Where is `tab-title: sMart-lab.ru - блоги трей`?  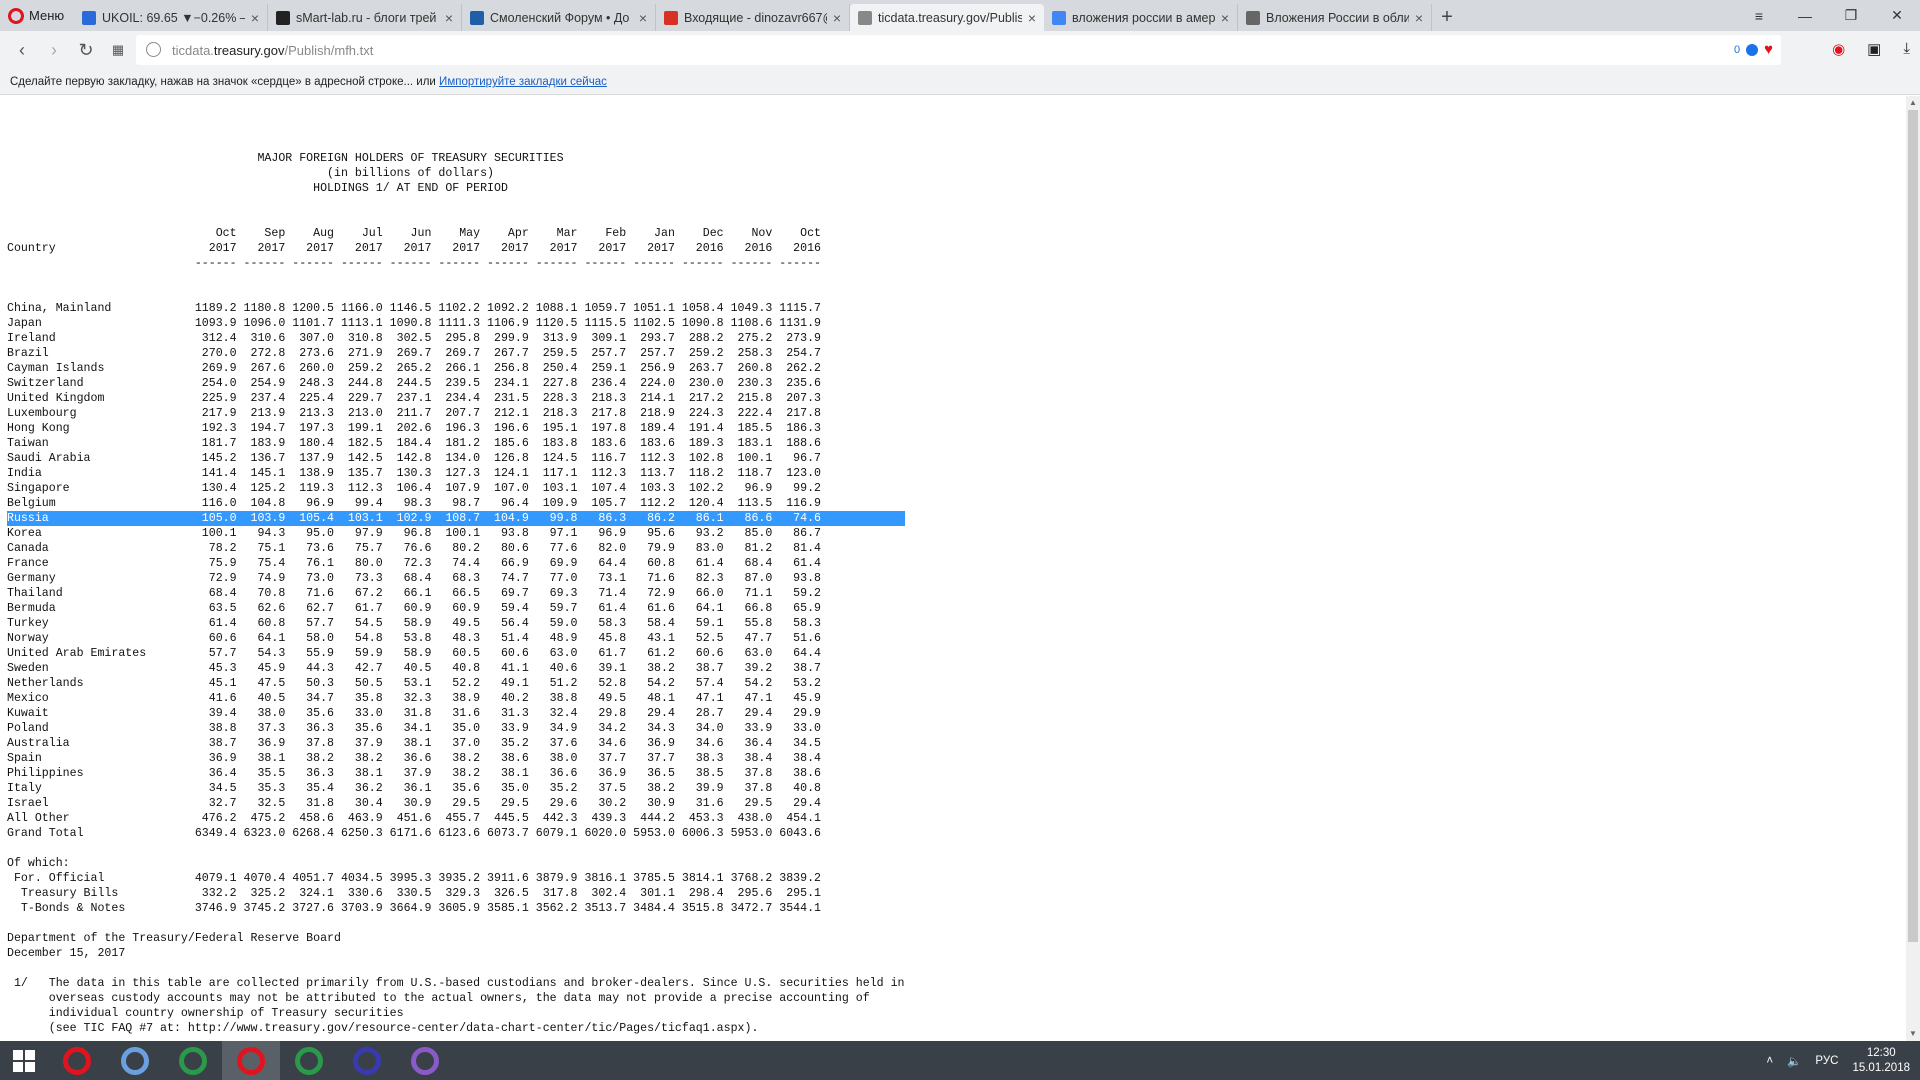
tab-title: sMart-lab.ru - блоги трей is located at coordinates (366, 17).